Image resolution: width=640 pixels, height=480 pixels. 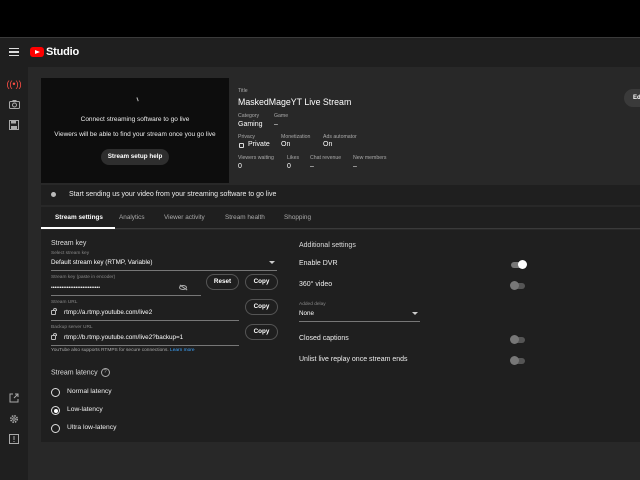 What do you see at coordinates (78, 228) in the screenshot?
I see `active-tab-indicator` at bounding box center [78, 228].